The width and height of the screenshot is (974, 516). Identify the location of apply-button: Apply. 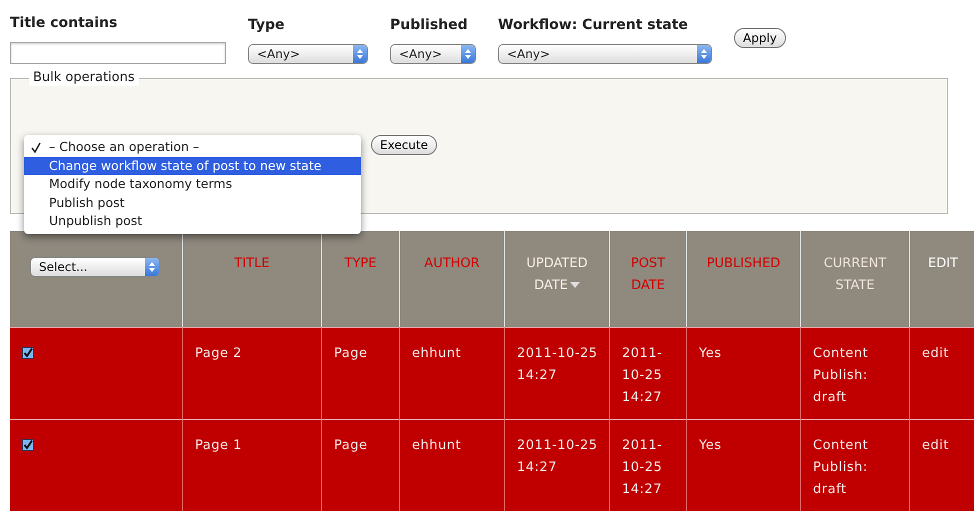
(760, 38).